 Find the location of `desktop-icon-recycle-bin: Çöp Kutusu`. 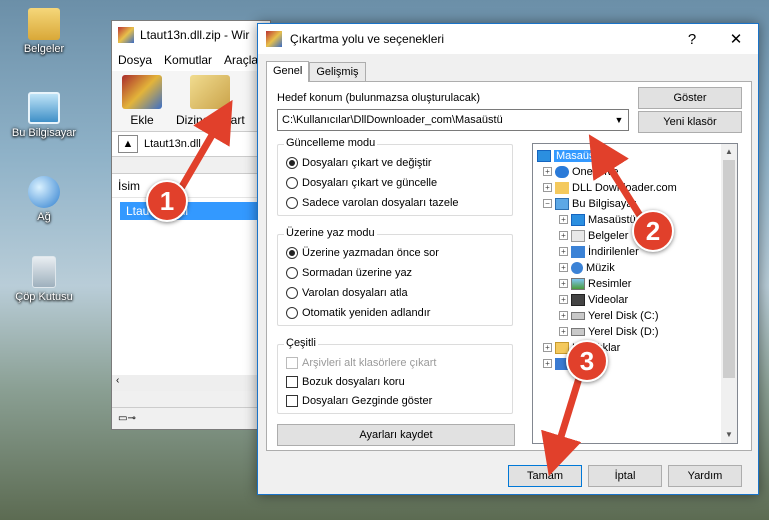

desktop-icon-recycle-bin: Çöp Kutusu is located at coordinates (44, 279).